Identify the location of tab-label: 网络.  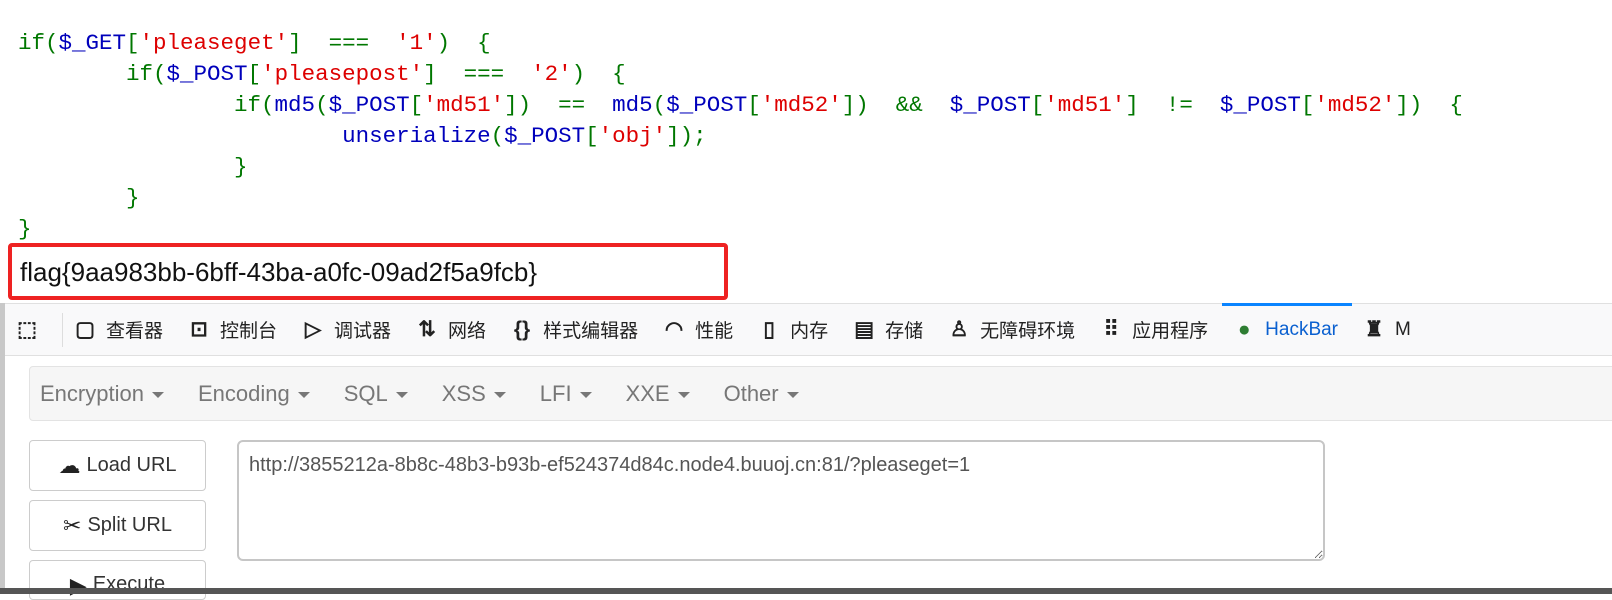
(467, 331).